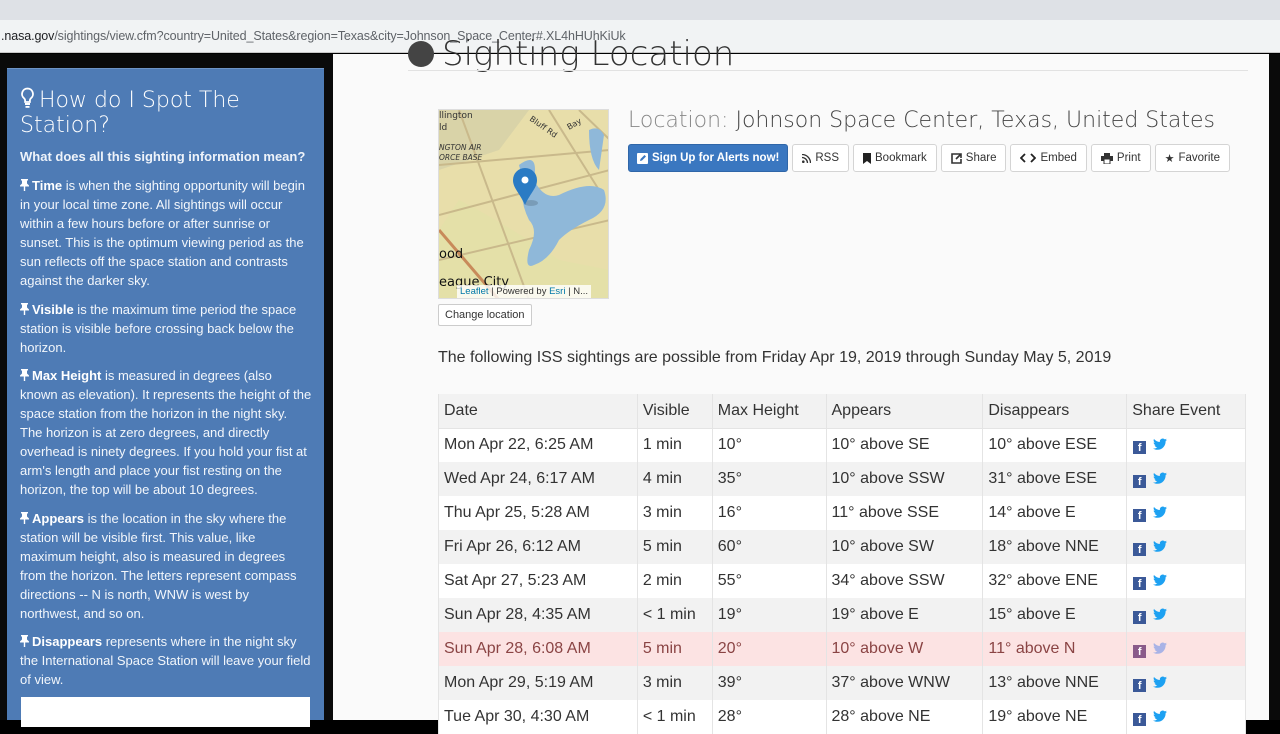  Describe the element at coordinates (1192, 158) in the screenshot. I see `favorite-button: ★ Favorite` at that location.